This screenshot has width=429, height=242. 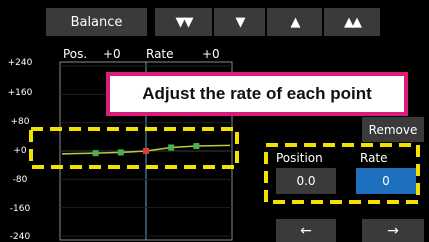 I want to click on instruction-callout: Adjust the rate of each point, so click(x=257, y=94).